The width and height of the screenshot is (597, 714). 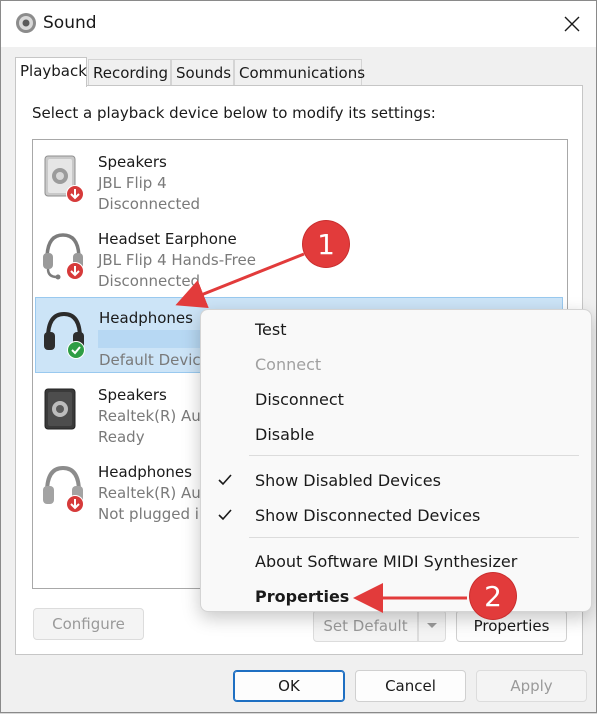 I want to click on callout-badge-1: 1, so click(x=326, y=244).